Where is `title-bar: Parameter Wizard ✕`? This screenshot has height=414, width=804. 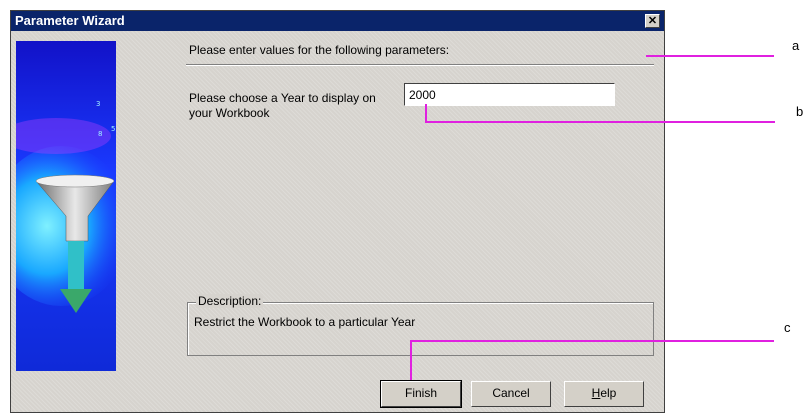
title-bar: Parameter Wizard ✕ is located at coordinates (337, 21).